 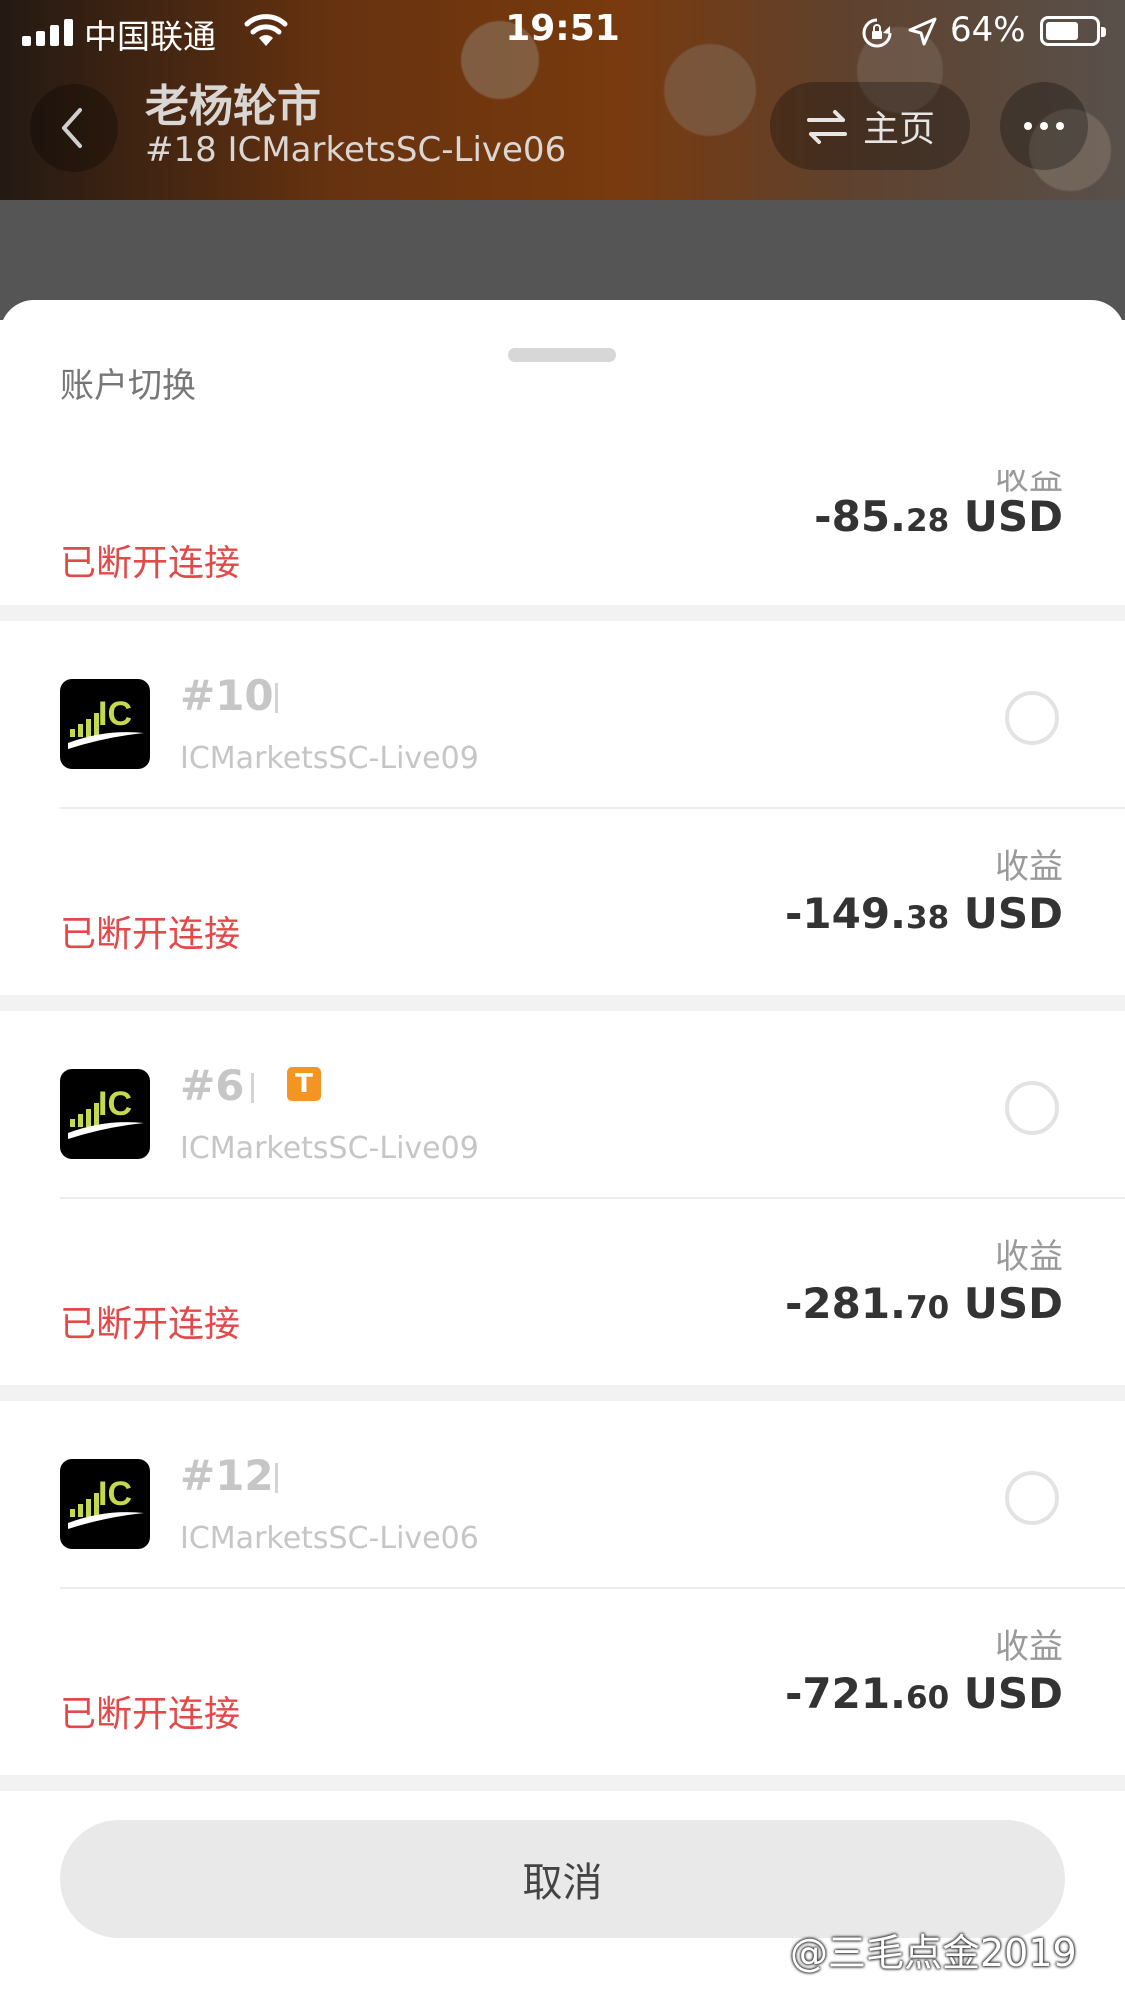 I want to click on home-button: 主页, so click(x=870, y=126).